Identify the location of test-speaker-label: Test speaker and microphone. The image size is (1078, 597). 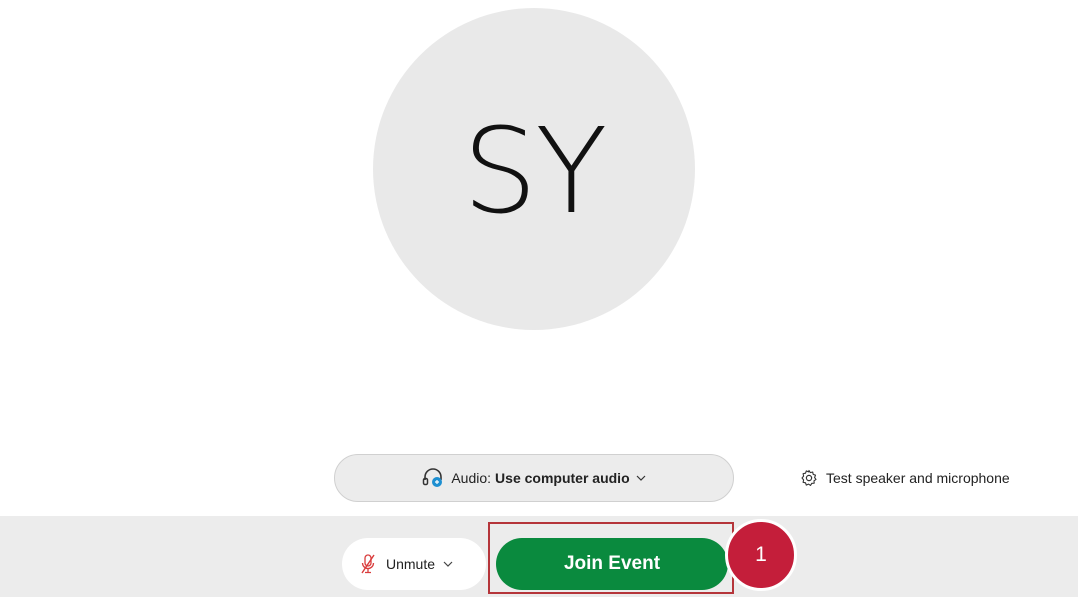
(918, 478).